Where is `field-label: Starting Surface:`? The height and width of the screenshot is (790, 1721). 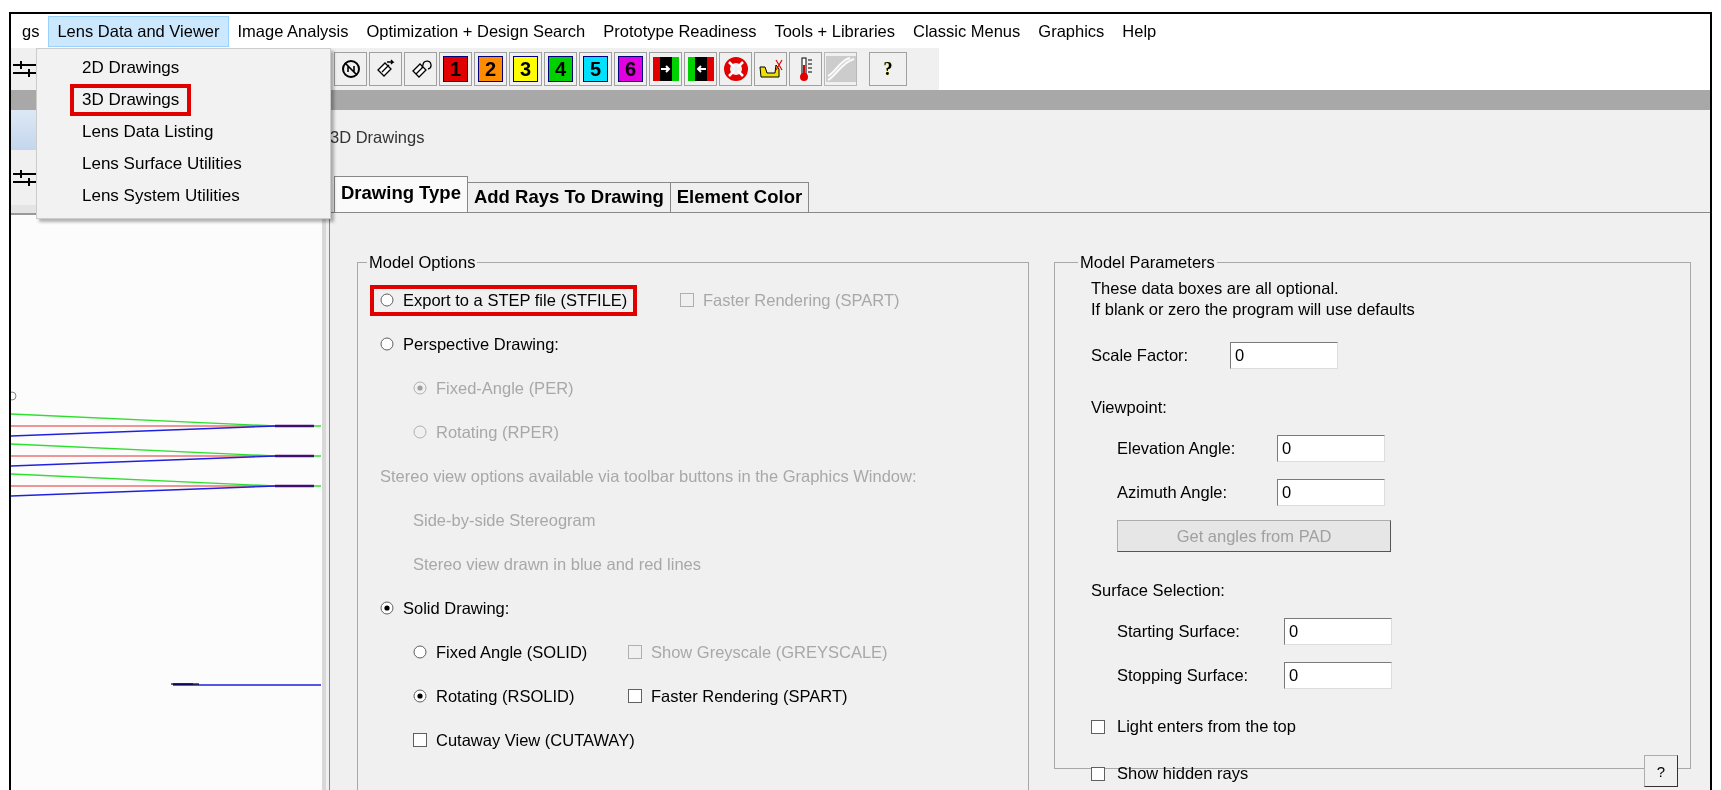
field-label: Starting Surface: is located at coordinates (1179, 631).